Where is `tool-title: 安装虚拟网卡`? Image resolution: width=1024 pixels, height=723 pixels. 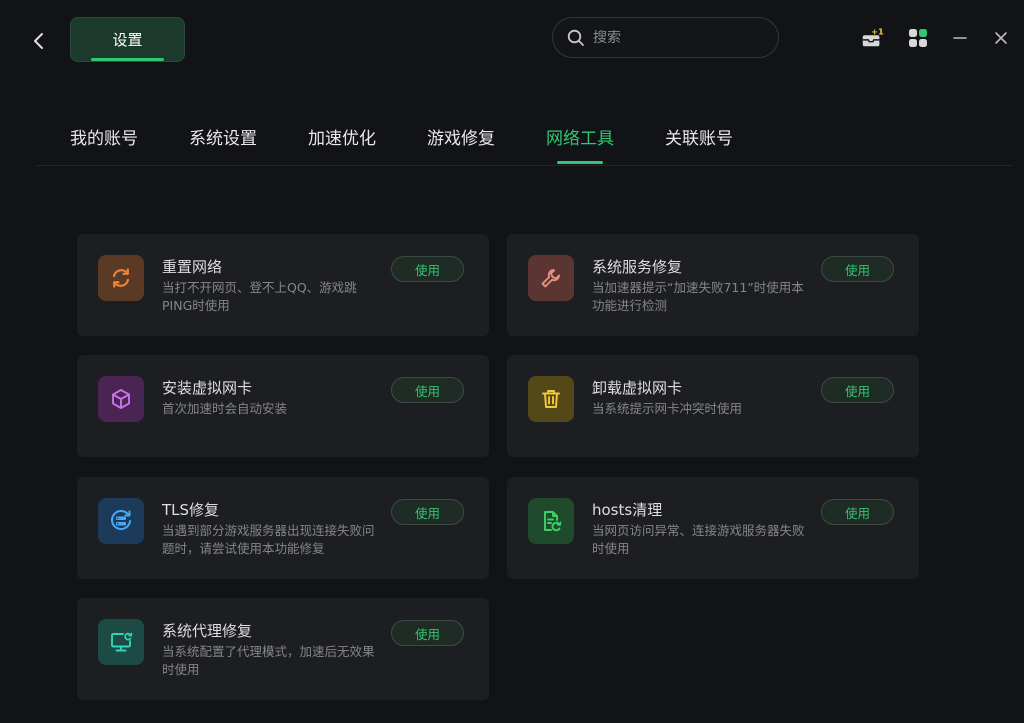
tool-title: 安装虚拟网卡 is located at coordinates (207, 388).